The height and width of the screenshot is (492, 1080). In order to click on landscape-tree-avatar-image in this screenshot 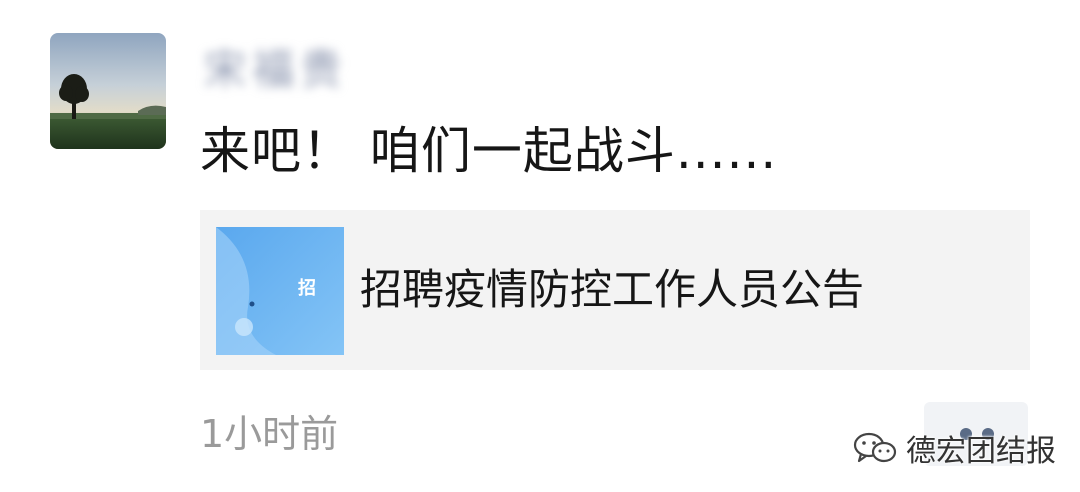, I will do `click(108, 91)`.